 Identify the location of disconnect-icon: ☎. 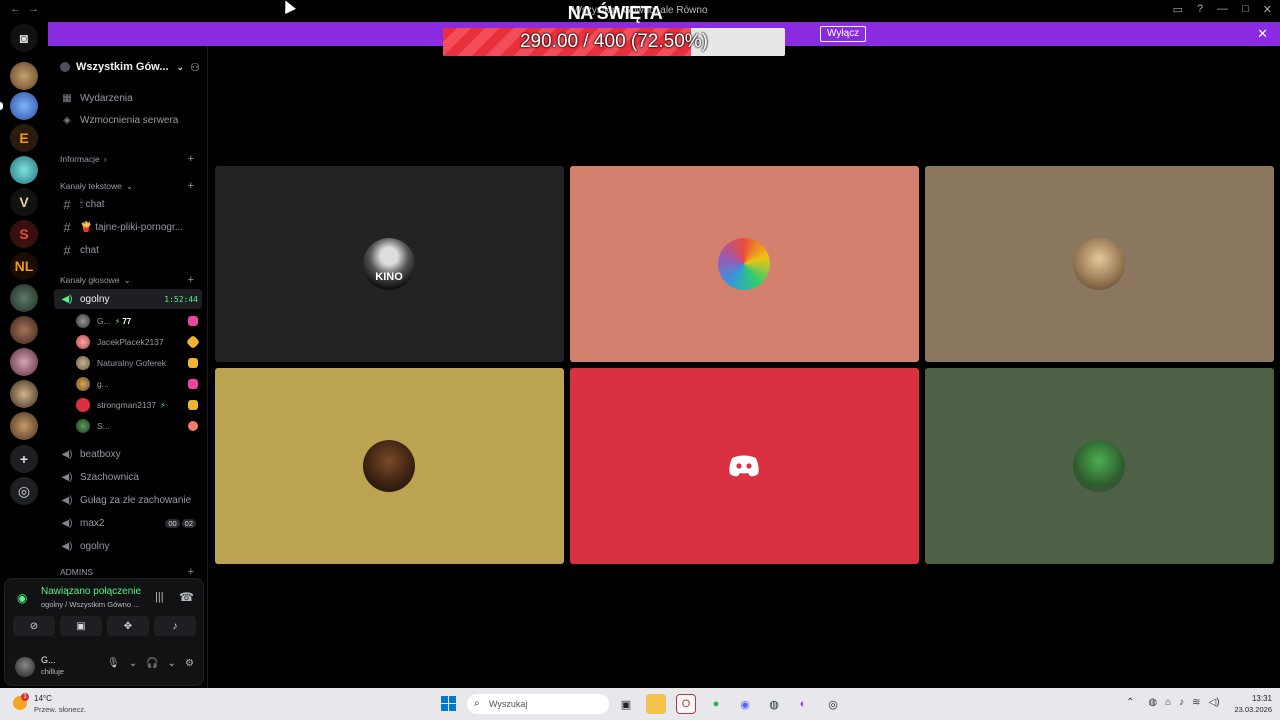
(186, 597).